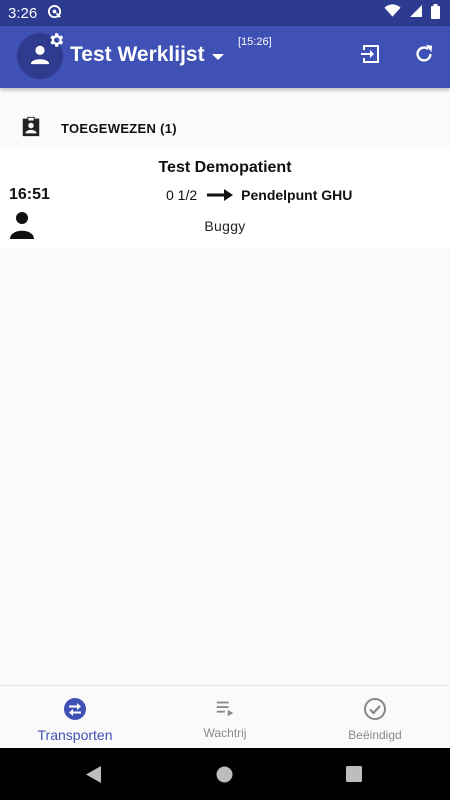  What do you see at coordinates (56, 42) in the screenshot?
I see `gear-icon` at bounding box center [56, 42].